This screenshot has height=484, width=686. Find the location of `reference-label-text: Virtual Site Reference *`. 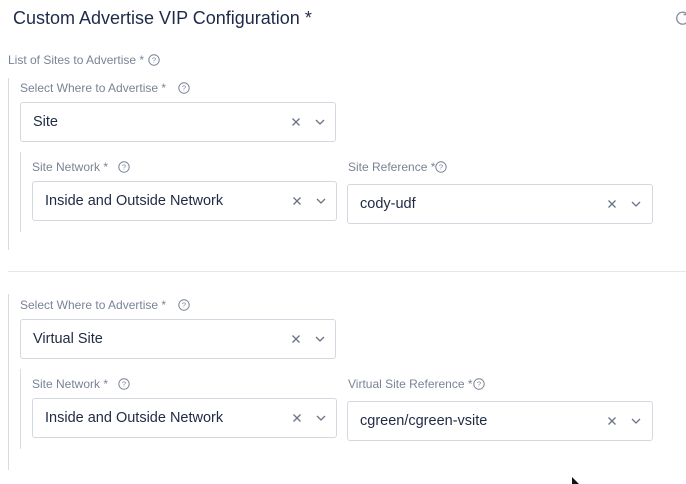

reference-label-text: Virtual Site Reference * is located at coordinates (410, 384).